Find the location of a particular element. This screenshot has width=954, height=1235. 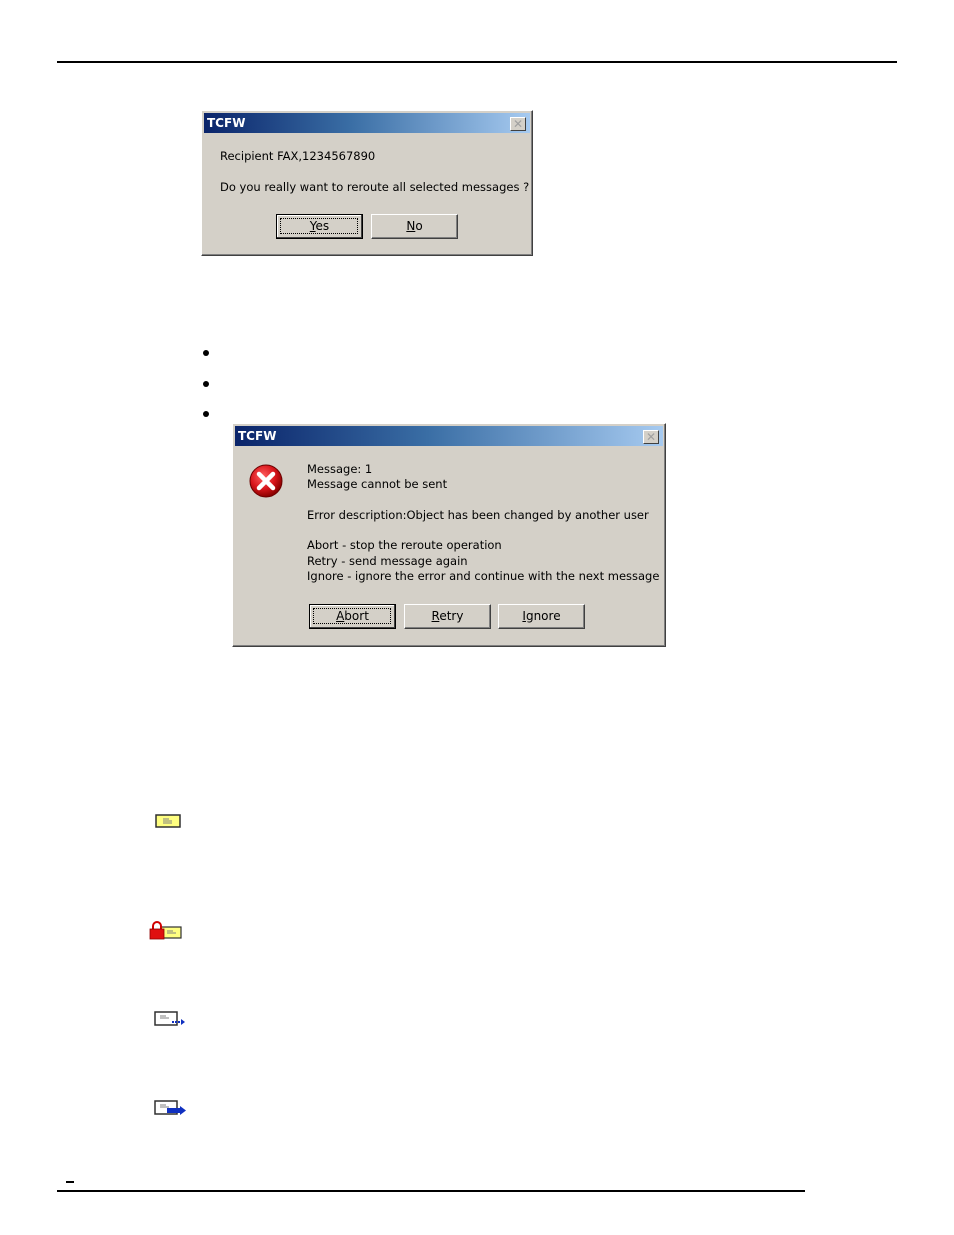

abort-button: Abort is located at coordinates (352, 616).